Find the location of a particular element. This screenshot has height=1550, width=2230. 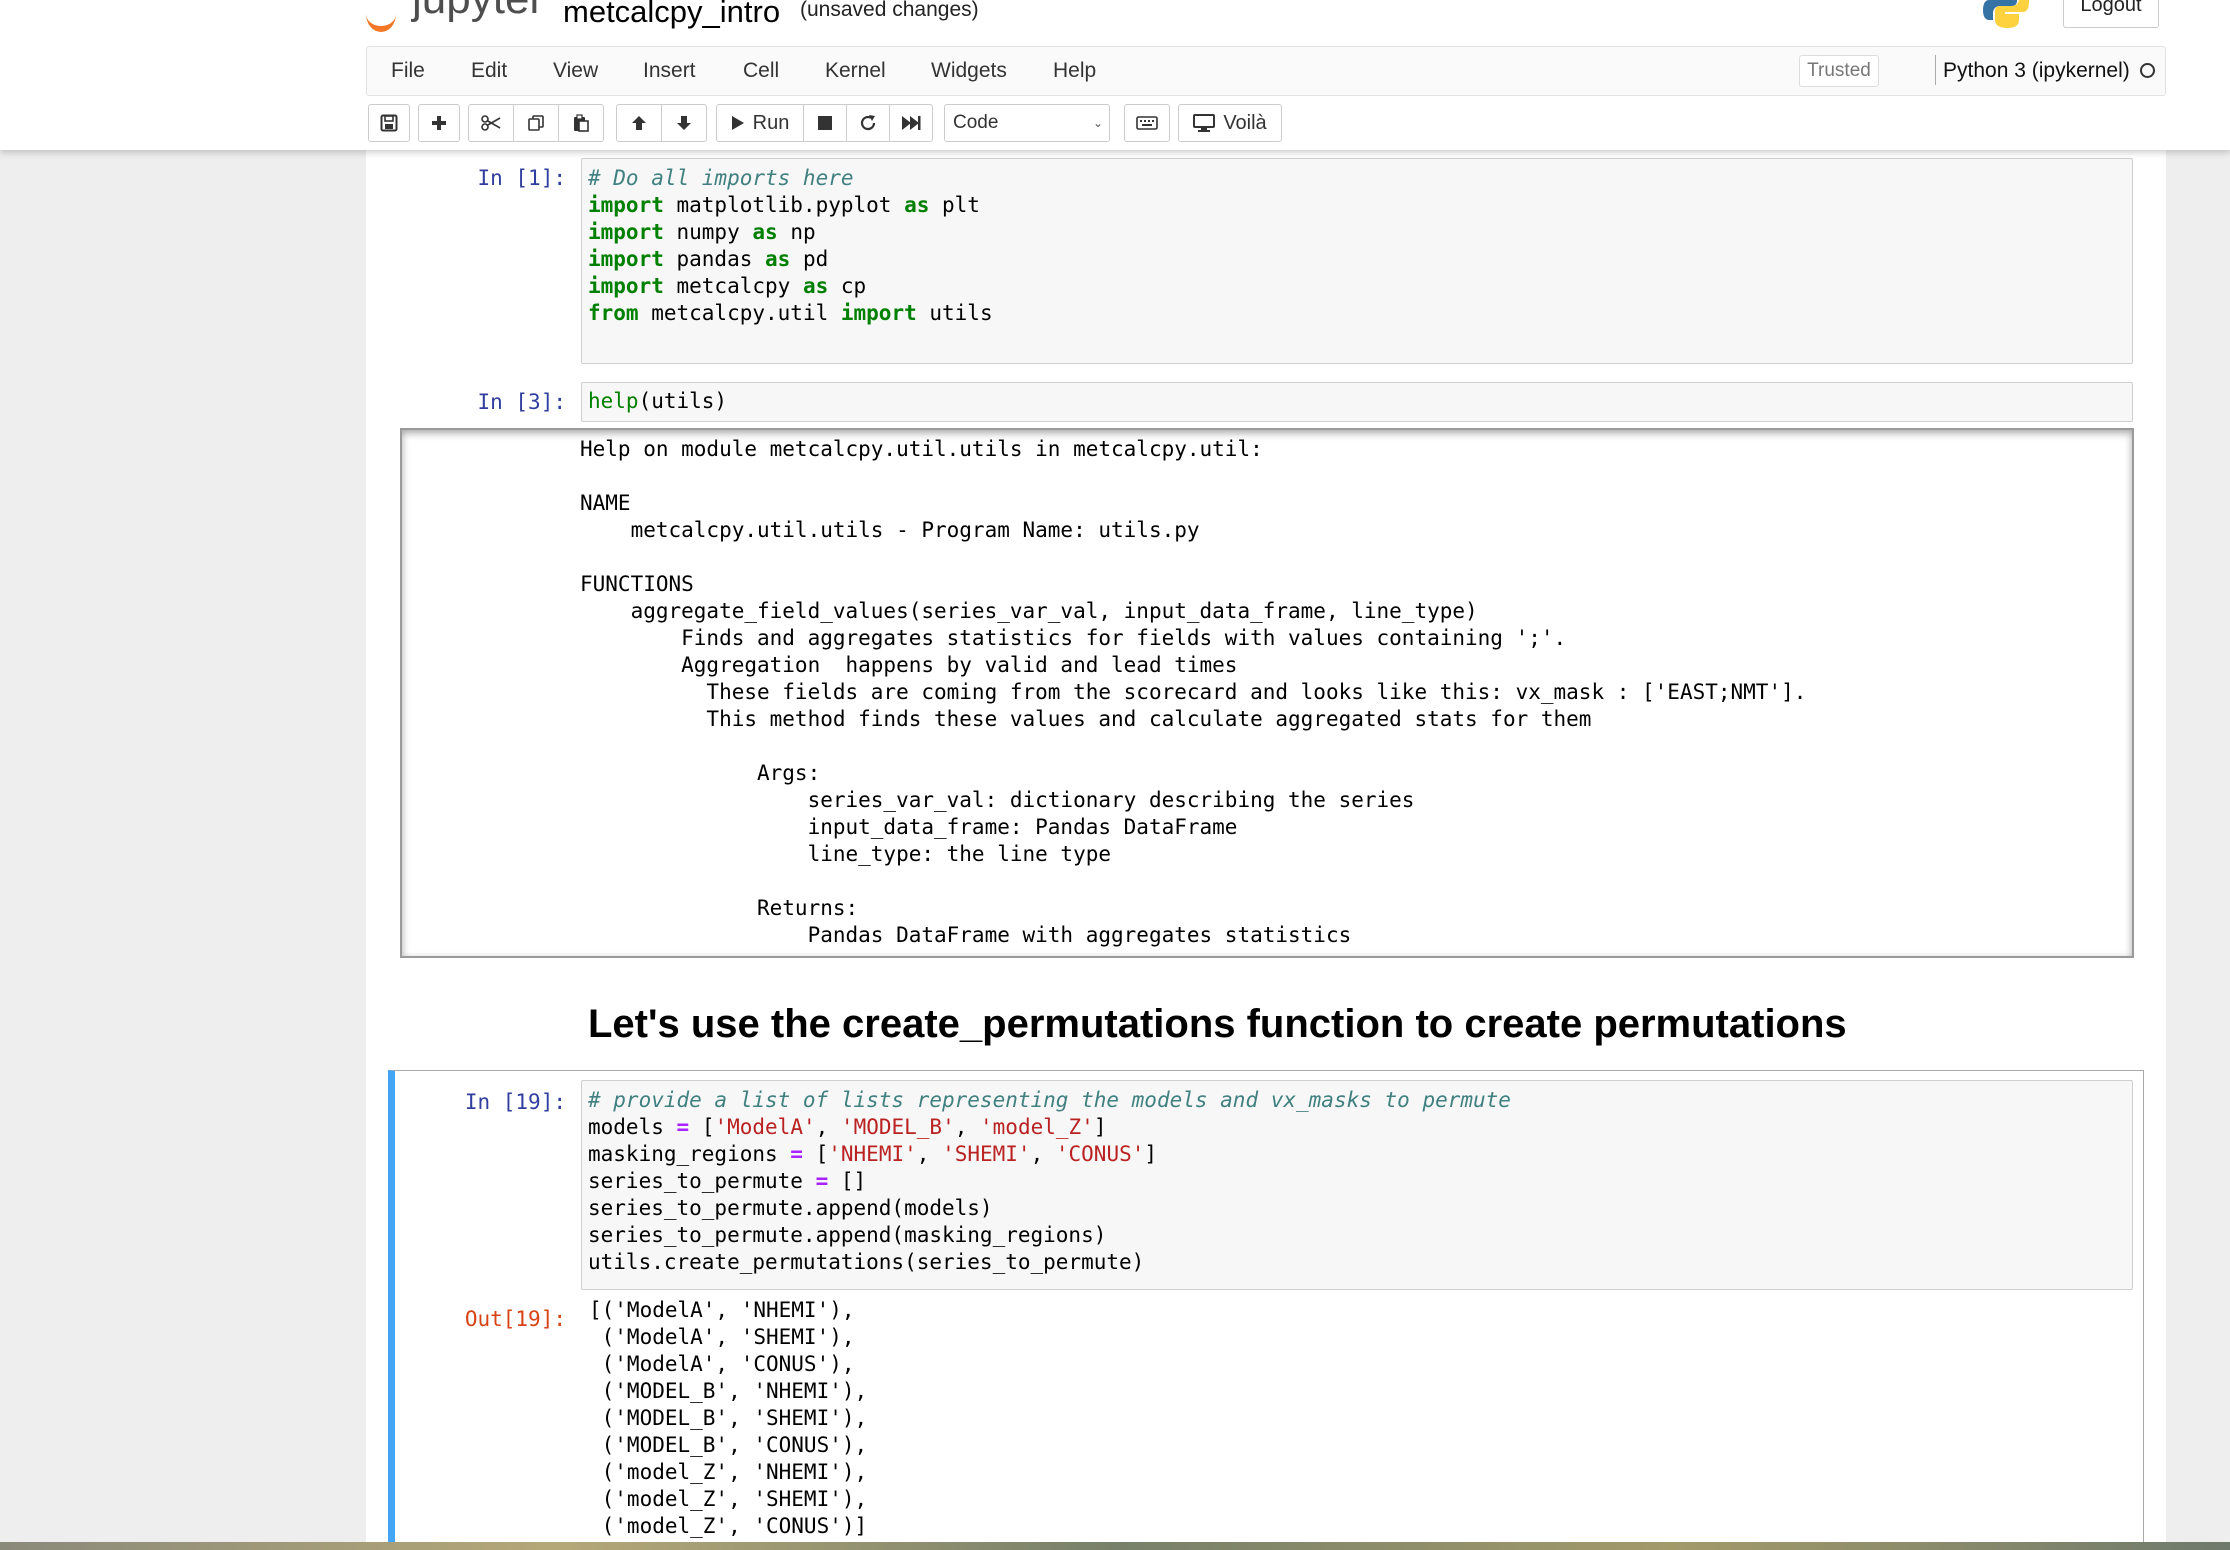

cell-19-prompt: In [19]: is located at coordinates (515, 1102).